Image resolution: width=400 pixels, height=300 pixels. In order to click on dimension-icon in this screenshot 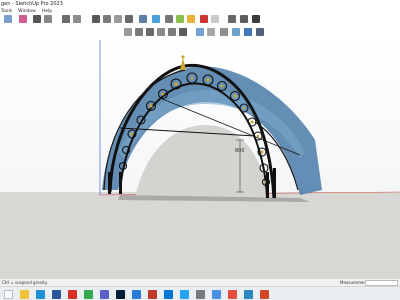, I will do `click(232, 19)`.